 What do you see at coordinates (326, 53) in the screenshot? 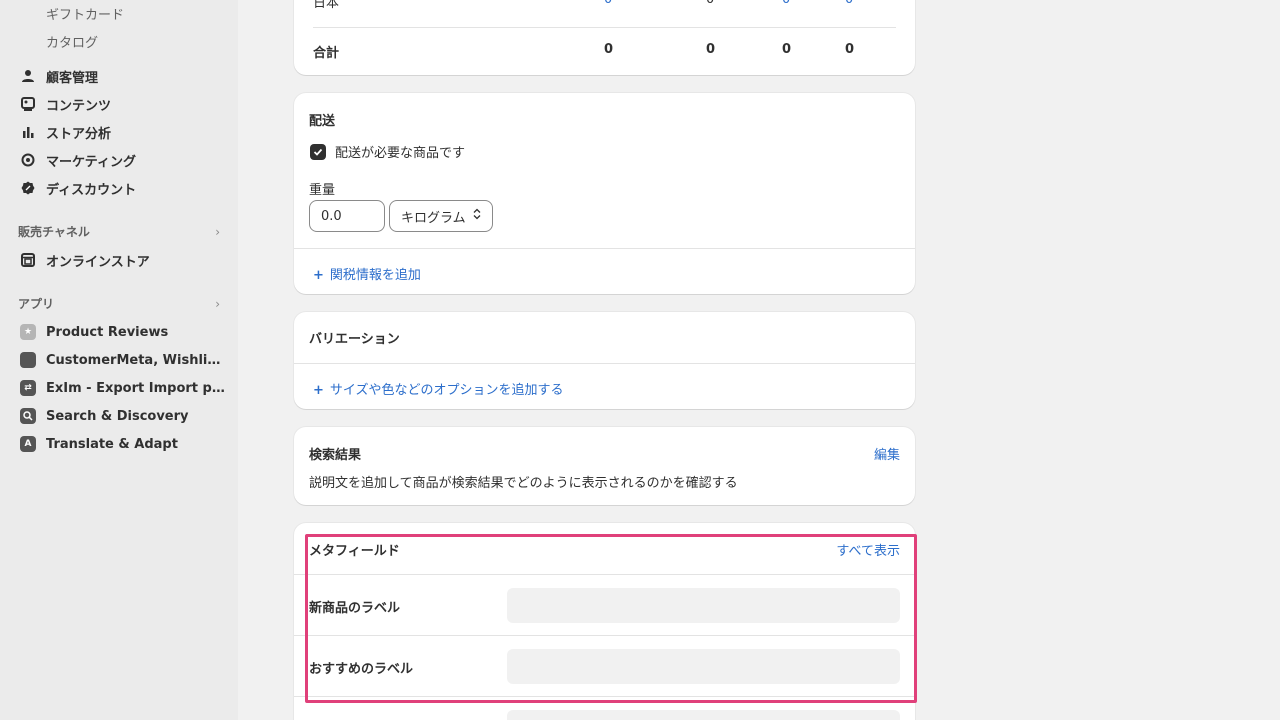
I see `total-label: 合計` at bounding box center [326, 53].